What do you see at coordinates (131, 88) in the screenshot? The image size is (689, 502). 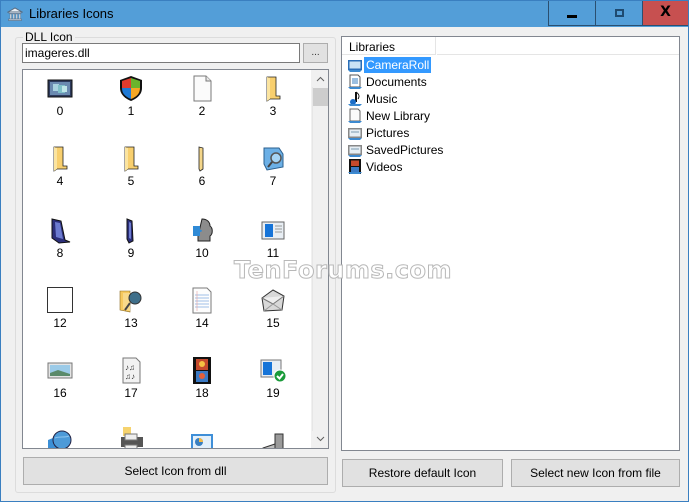 I see `shield-icon` at bounding box center [131, 88].